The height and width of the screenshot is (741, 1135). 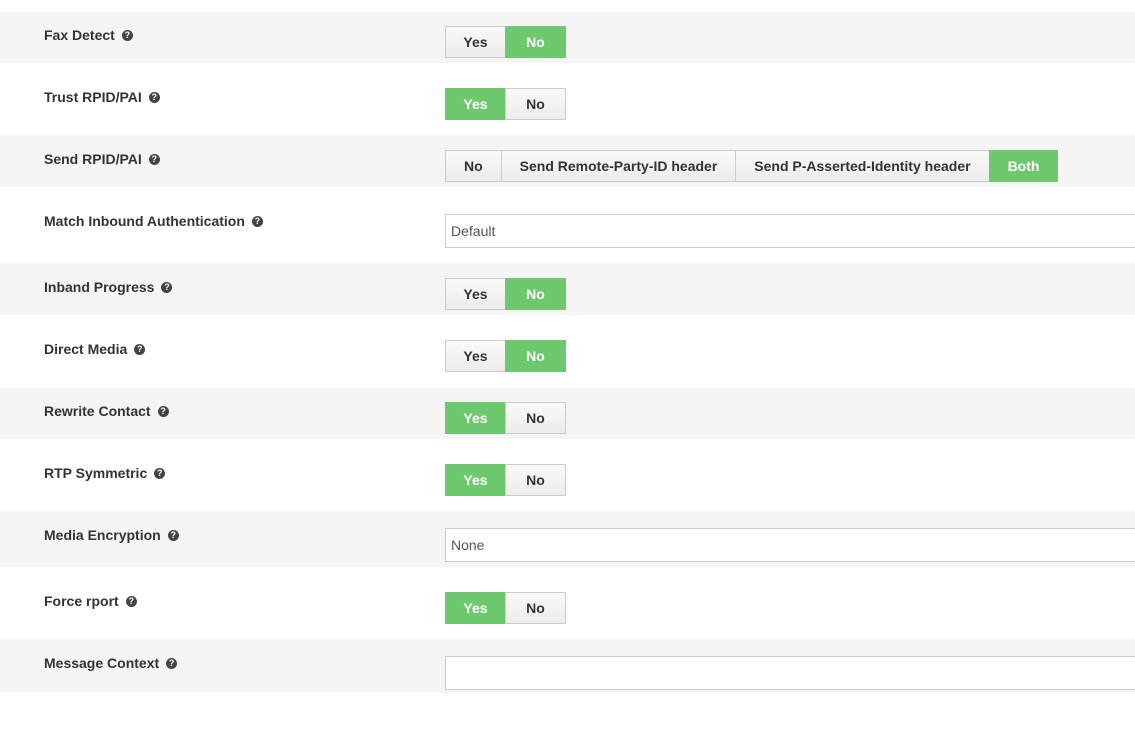 What do you see at coordinates (144, 221) in the screenshot?
I see `field-label-text: Match Inbound Authentication` at bounding box center [144, 221].